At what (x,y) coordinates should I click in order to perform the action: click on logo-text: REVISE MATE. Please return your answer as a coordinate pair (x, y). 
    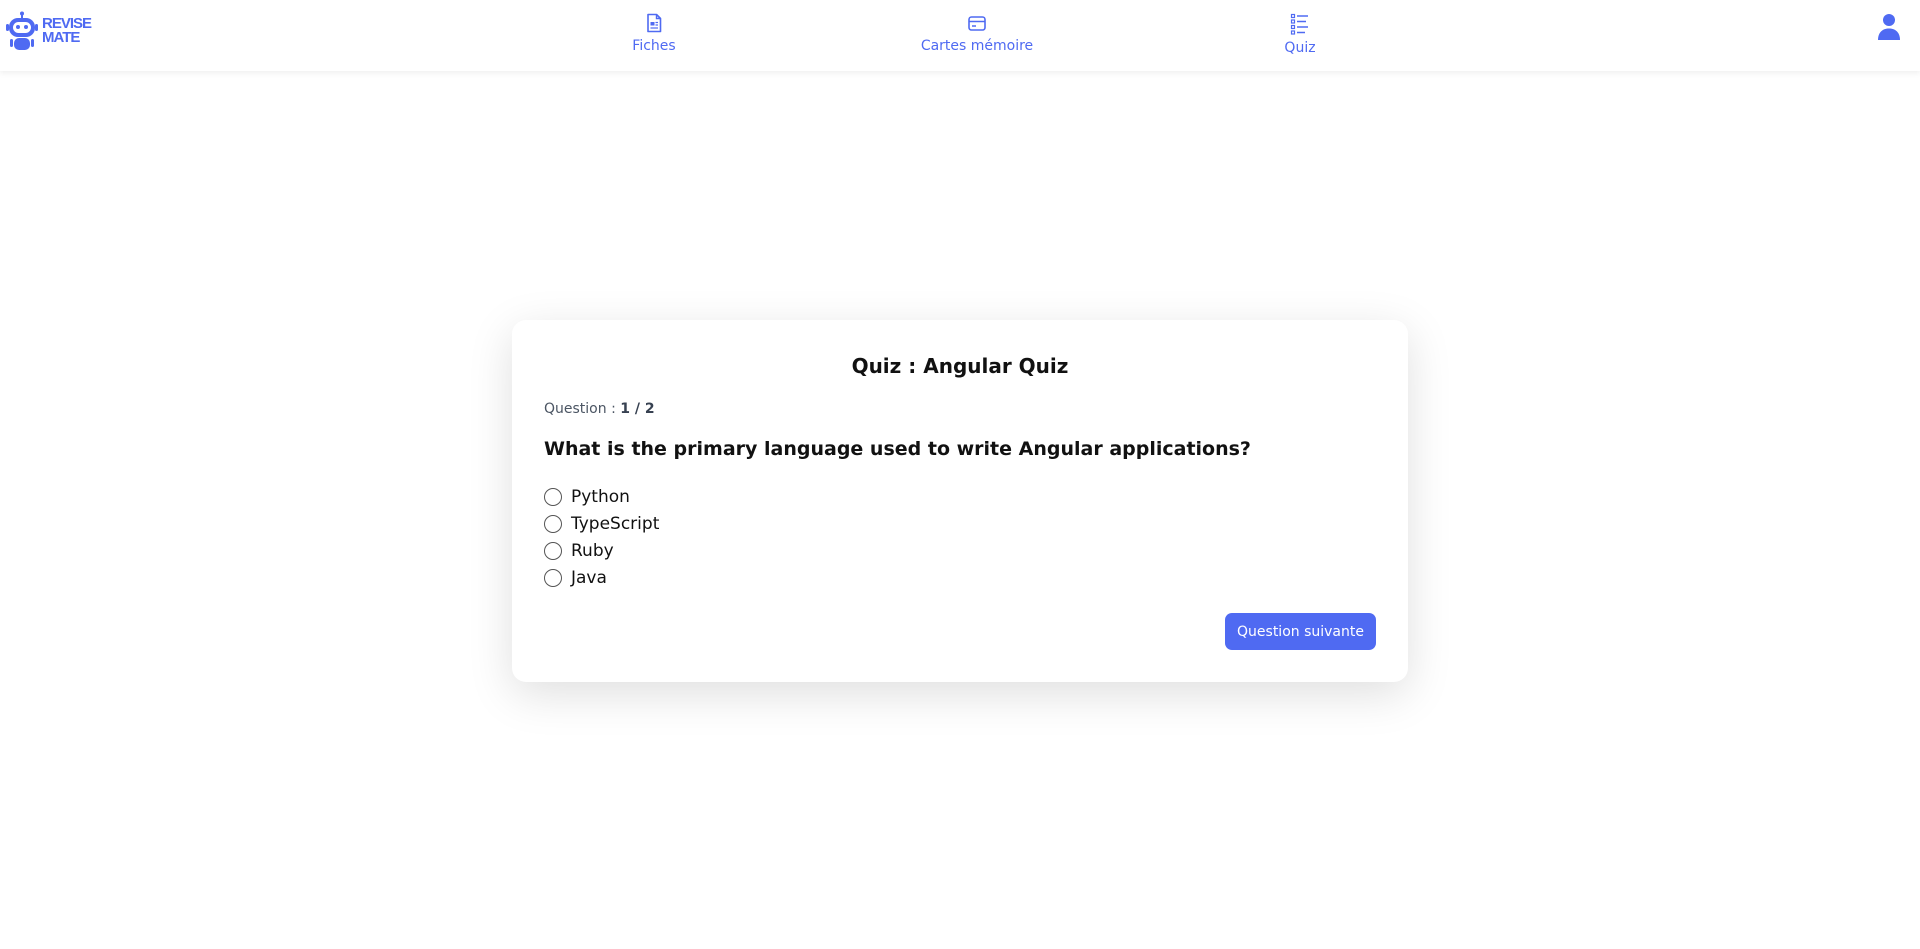
    Looking at the image, I should click on (67, 31).